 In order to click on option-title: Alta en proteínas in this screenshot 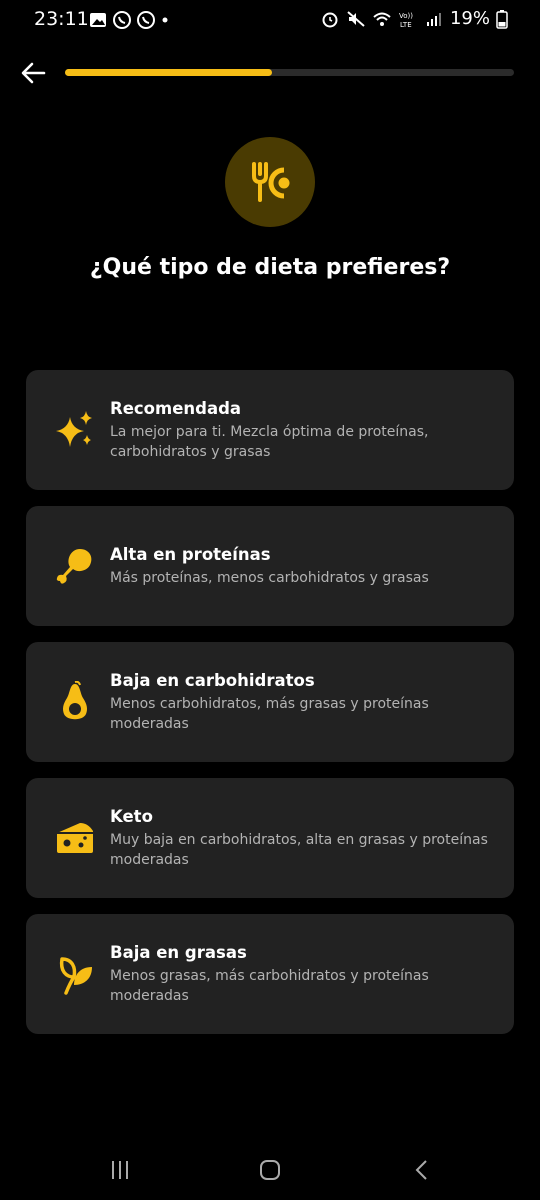, I will do `click(190, 554)`.